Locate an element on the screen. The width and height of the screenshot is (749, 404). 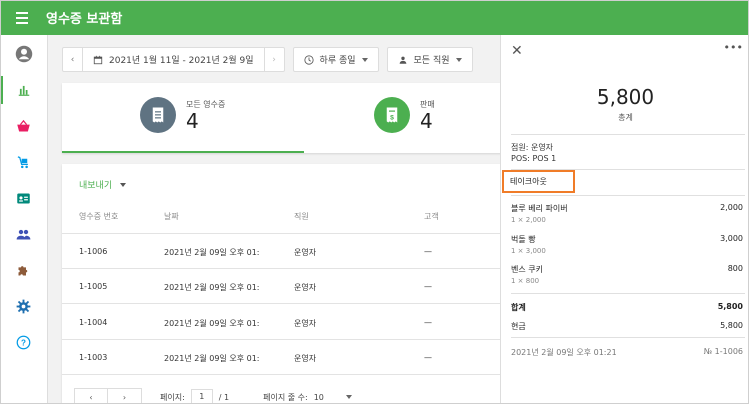
export-button: 내보내기 is located at coordinates (103, 184).